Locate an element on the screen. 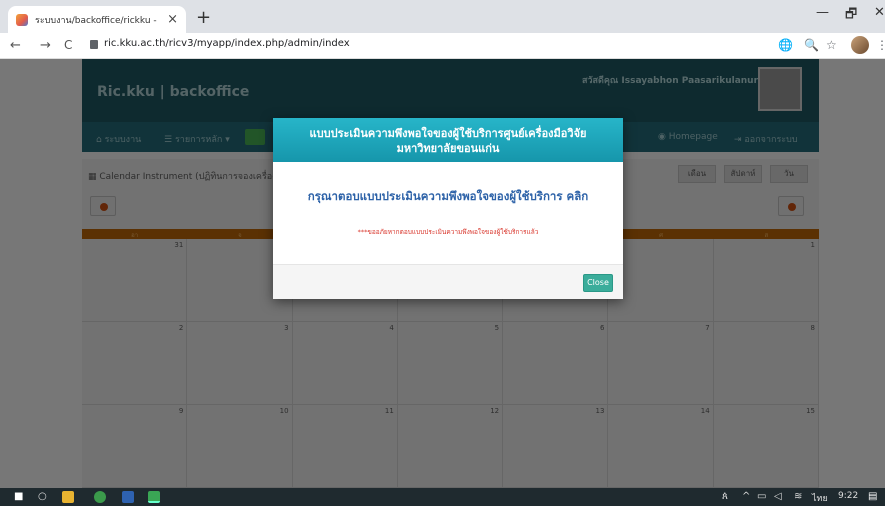 The height and width of the screenshot is (506, 885). tab-close-icon: × is located at coordinates (172, 19).